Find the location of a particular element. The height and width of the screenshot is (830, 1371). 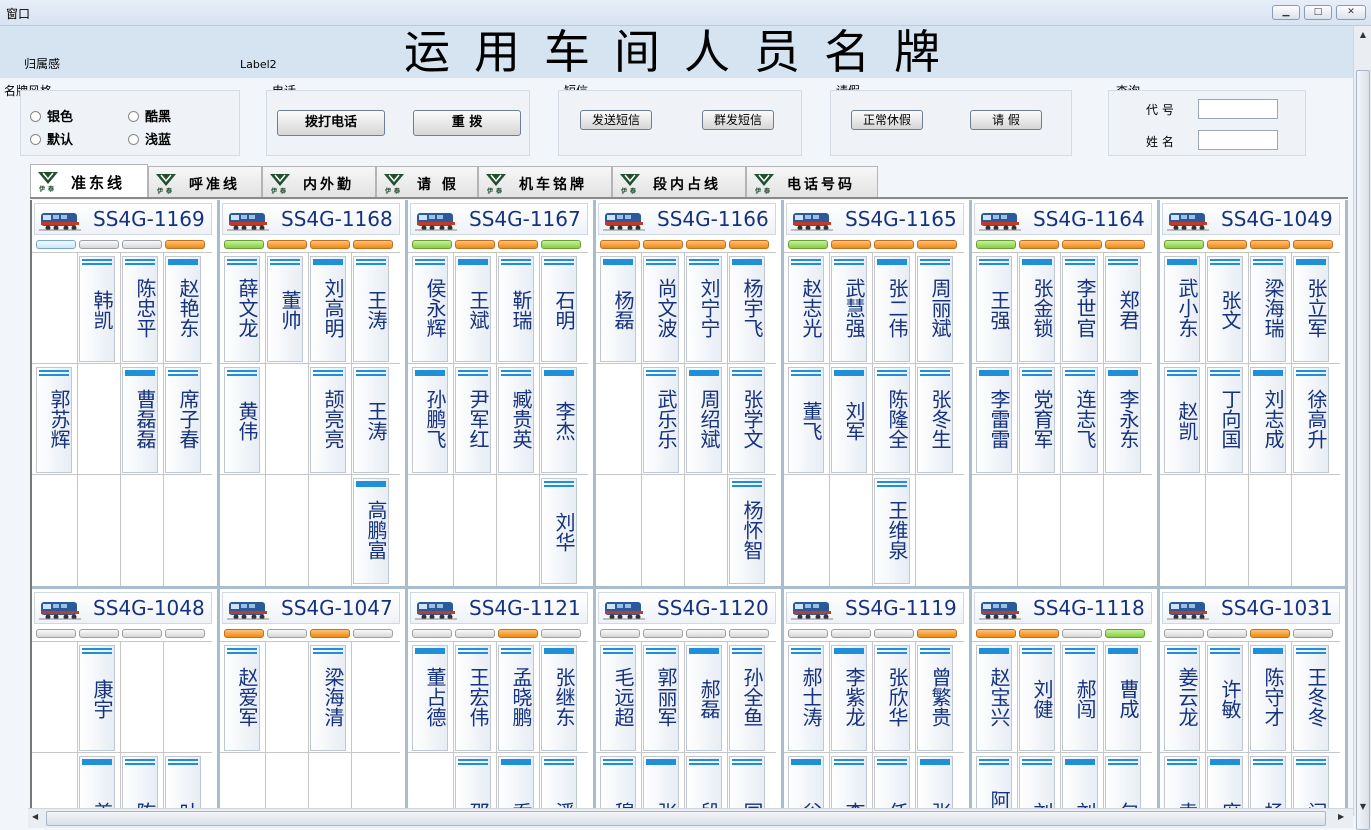

crew-card: 谷 is located at coordinates (806, 783).